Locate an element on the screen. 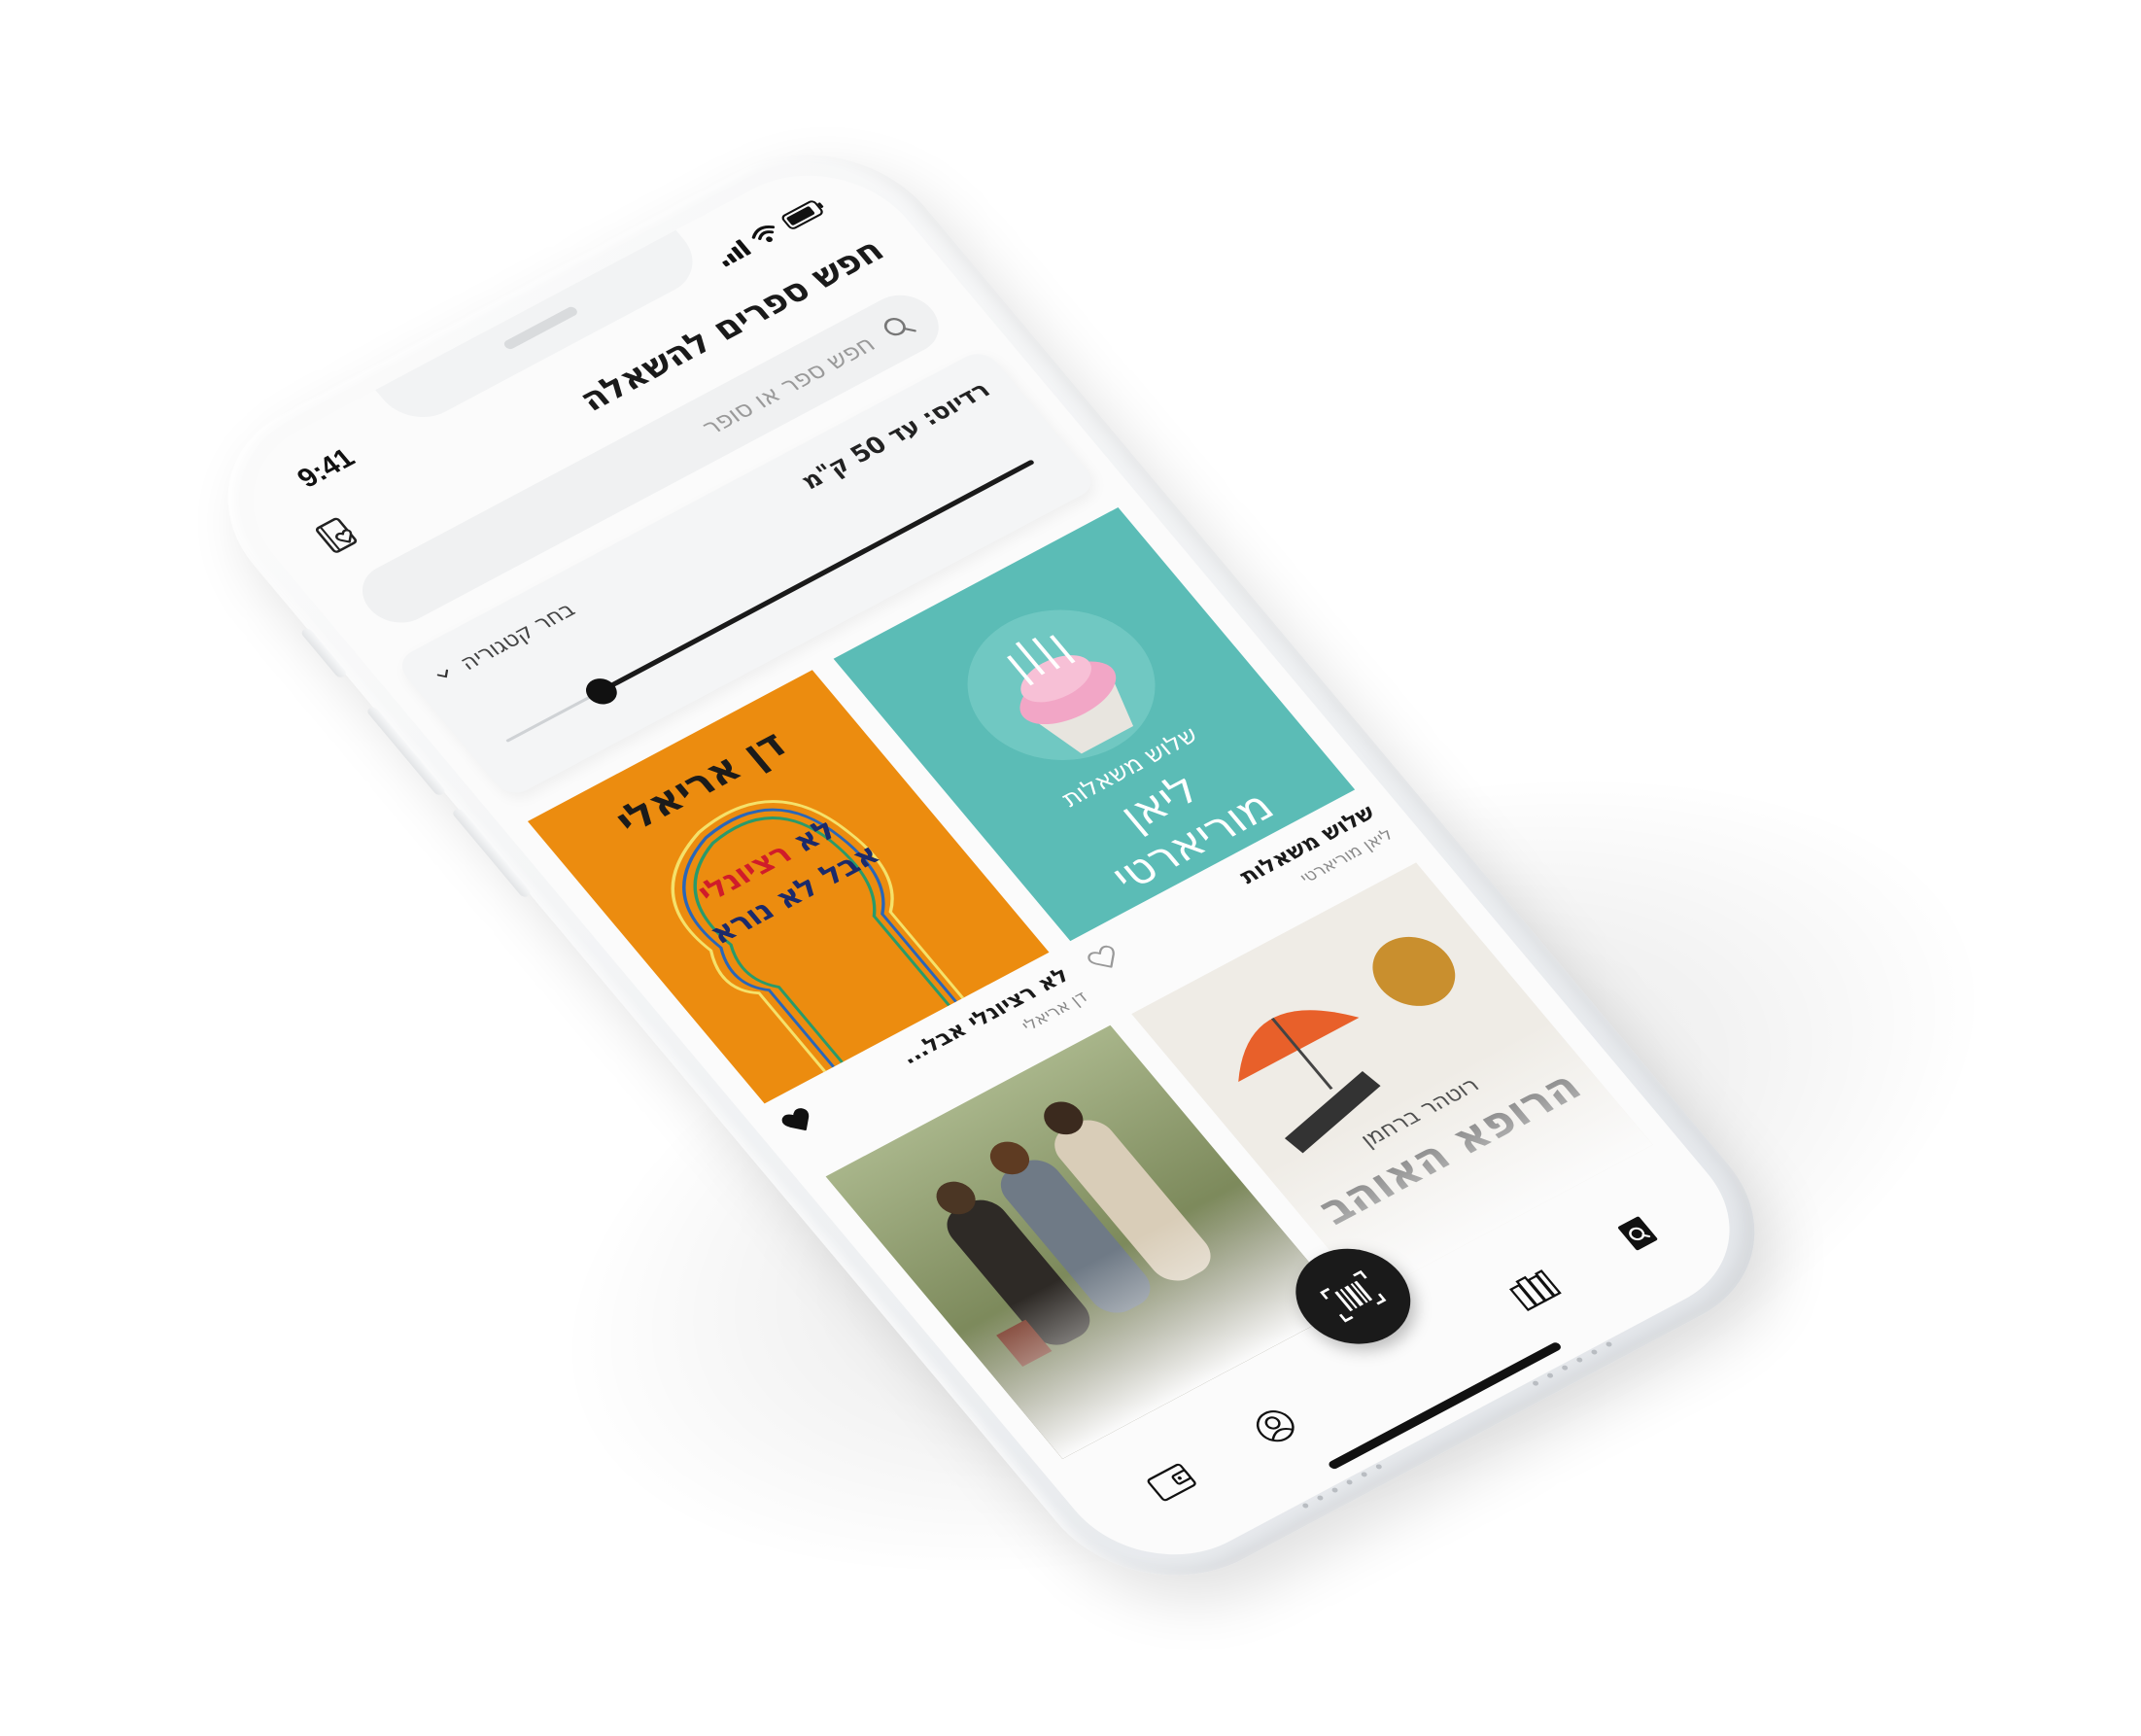 The image size is (2141, 1736). search-book-icon is located at coordinates (1638, 1233).